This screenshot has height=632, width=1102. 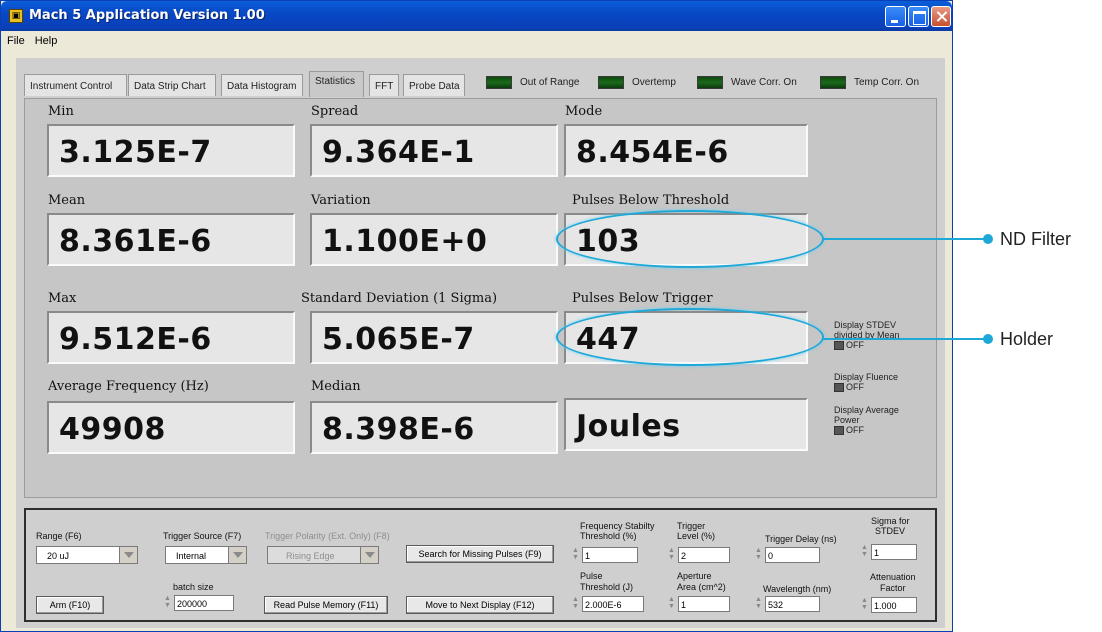 I want to click on std-dev-display: 5.065E-7, so click(x=434, y=337).